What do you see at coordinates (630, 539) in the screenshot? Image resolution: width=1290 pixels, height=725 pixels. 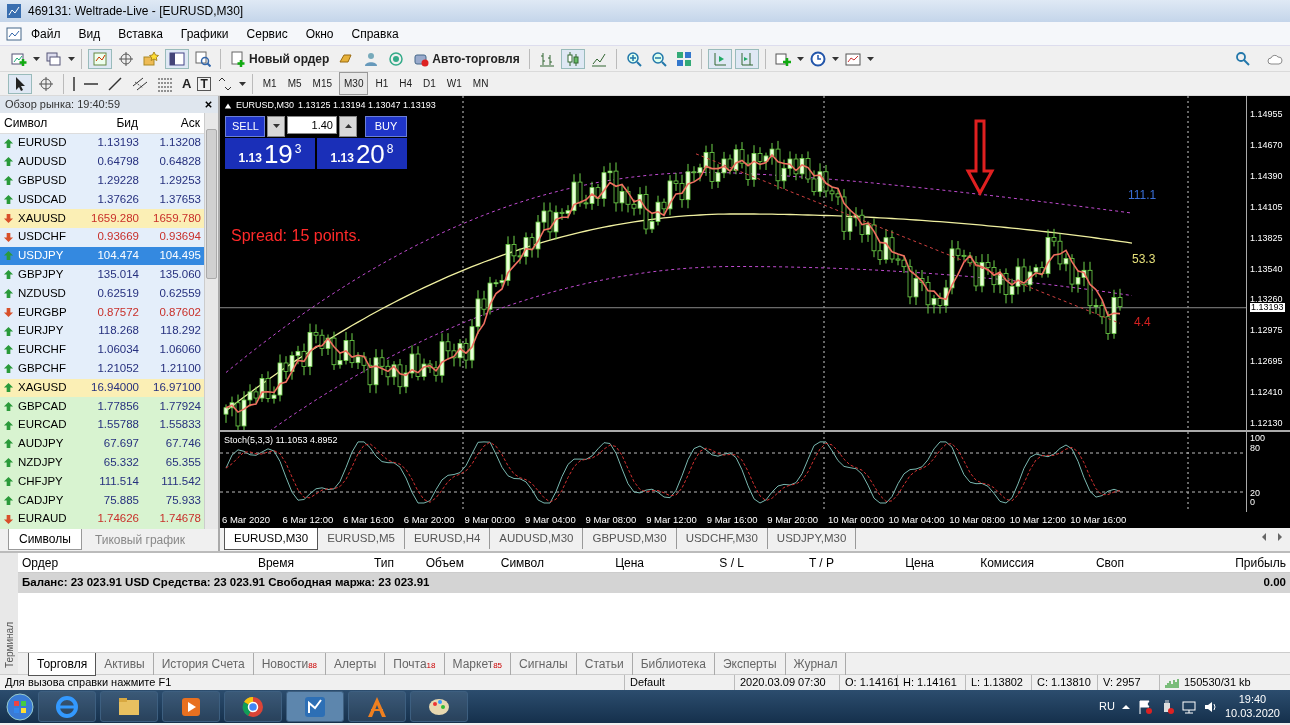 I see `chart-tab: GBPUSD,M30` at bounding box center [630, 539].